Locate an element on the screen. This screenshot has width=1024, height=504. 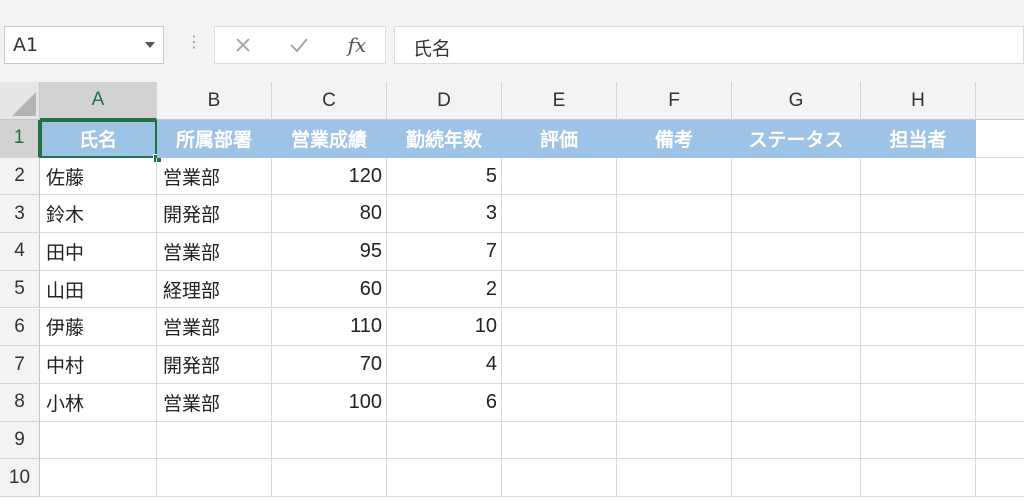
cell-a6: 伊藤 is located at coordinates (98, 327).